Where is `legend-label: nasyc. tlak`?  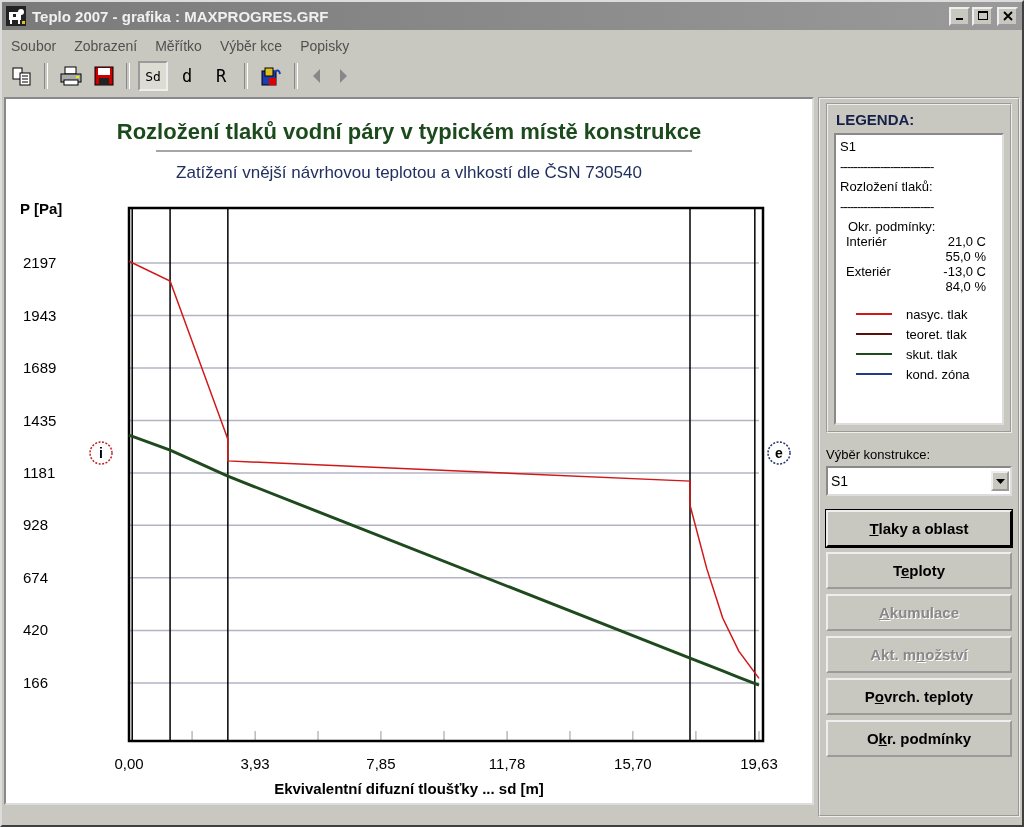
legend-label: nasyc. tlak is located at coordinates (937, 314).